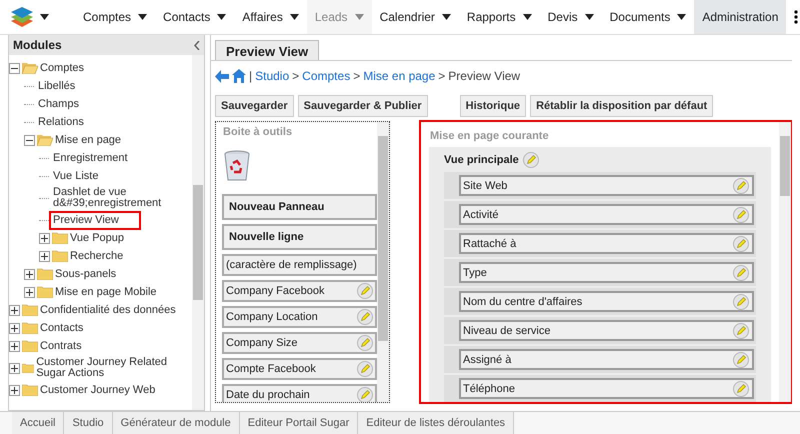 This screenshot has height=434, width=800. I want to click on toolbox-field: Compte Facebook, so click(299, 369).